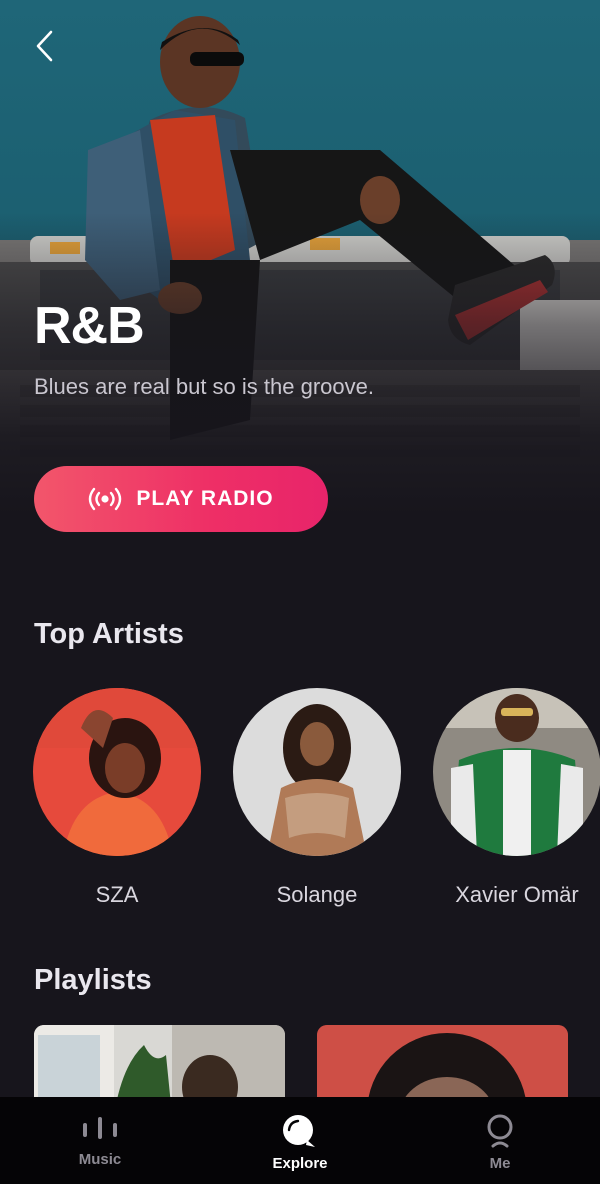  Describe the element at coordinates (105, 499) in the screenshot. I see `radio-broadcast-icon` at that location.